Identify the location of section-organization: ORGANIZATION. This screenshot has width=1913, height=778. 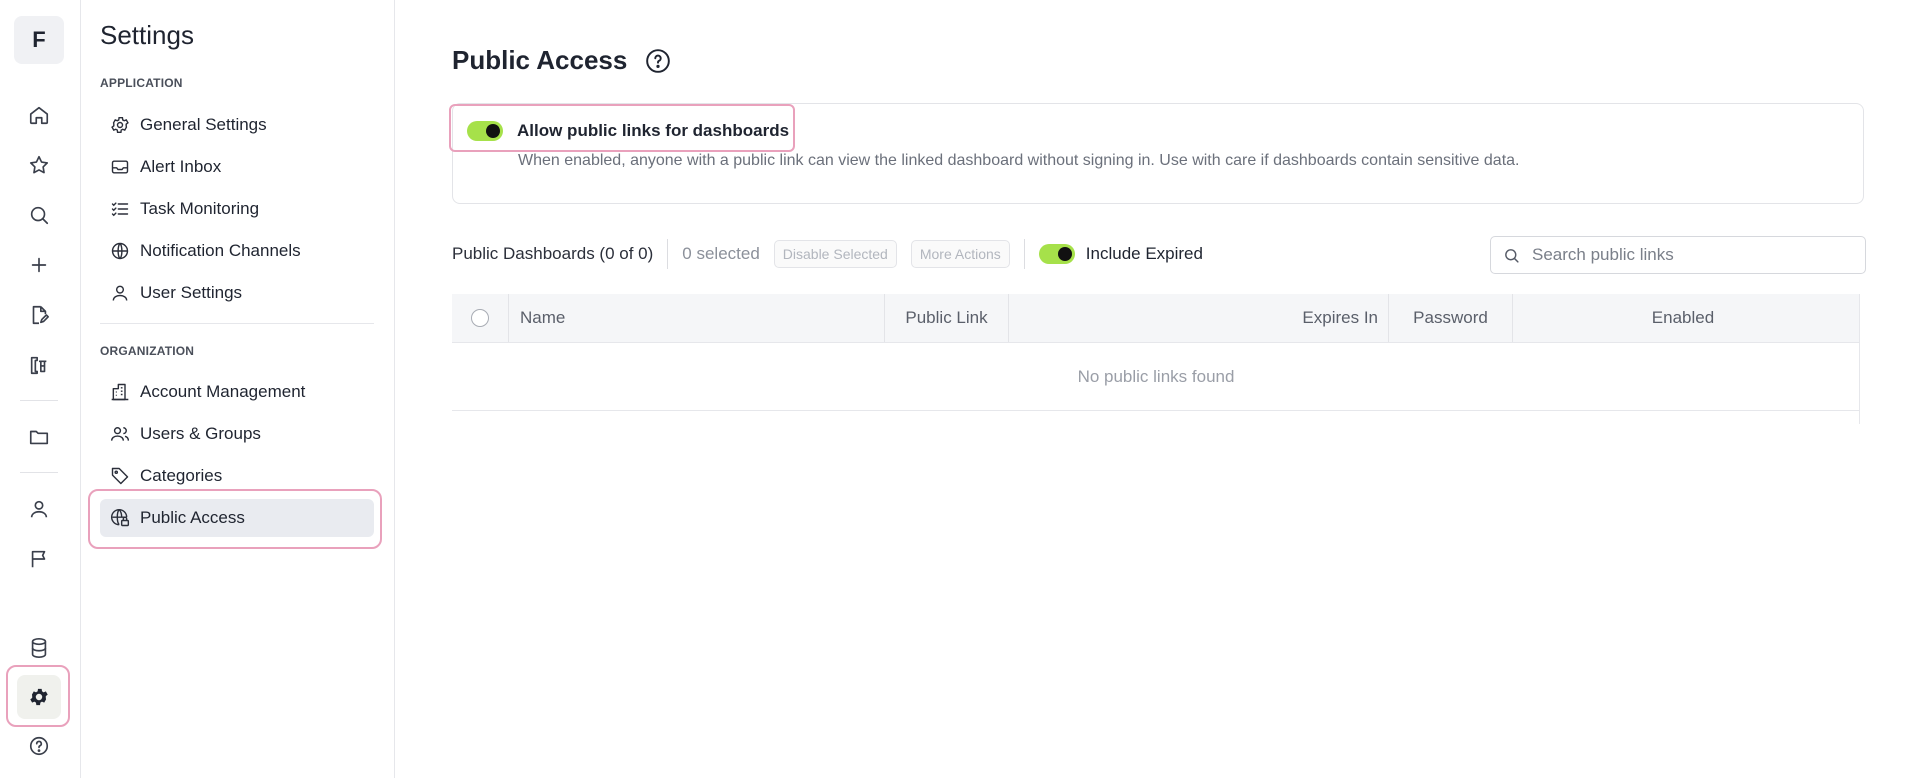
(147, 351).